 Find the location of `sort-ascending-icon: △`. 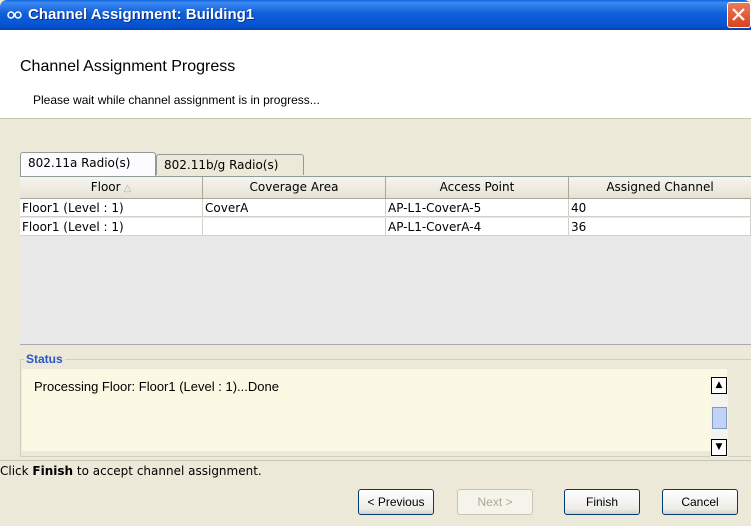

sort-ascending-icon: △ is located at coordinates (127, 188).